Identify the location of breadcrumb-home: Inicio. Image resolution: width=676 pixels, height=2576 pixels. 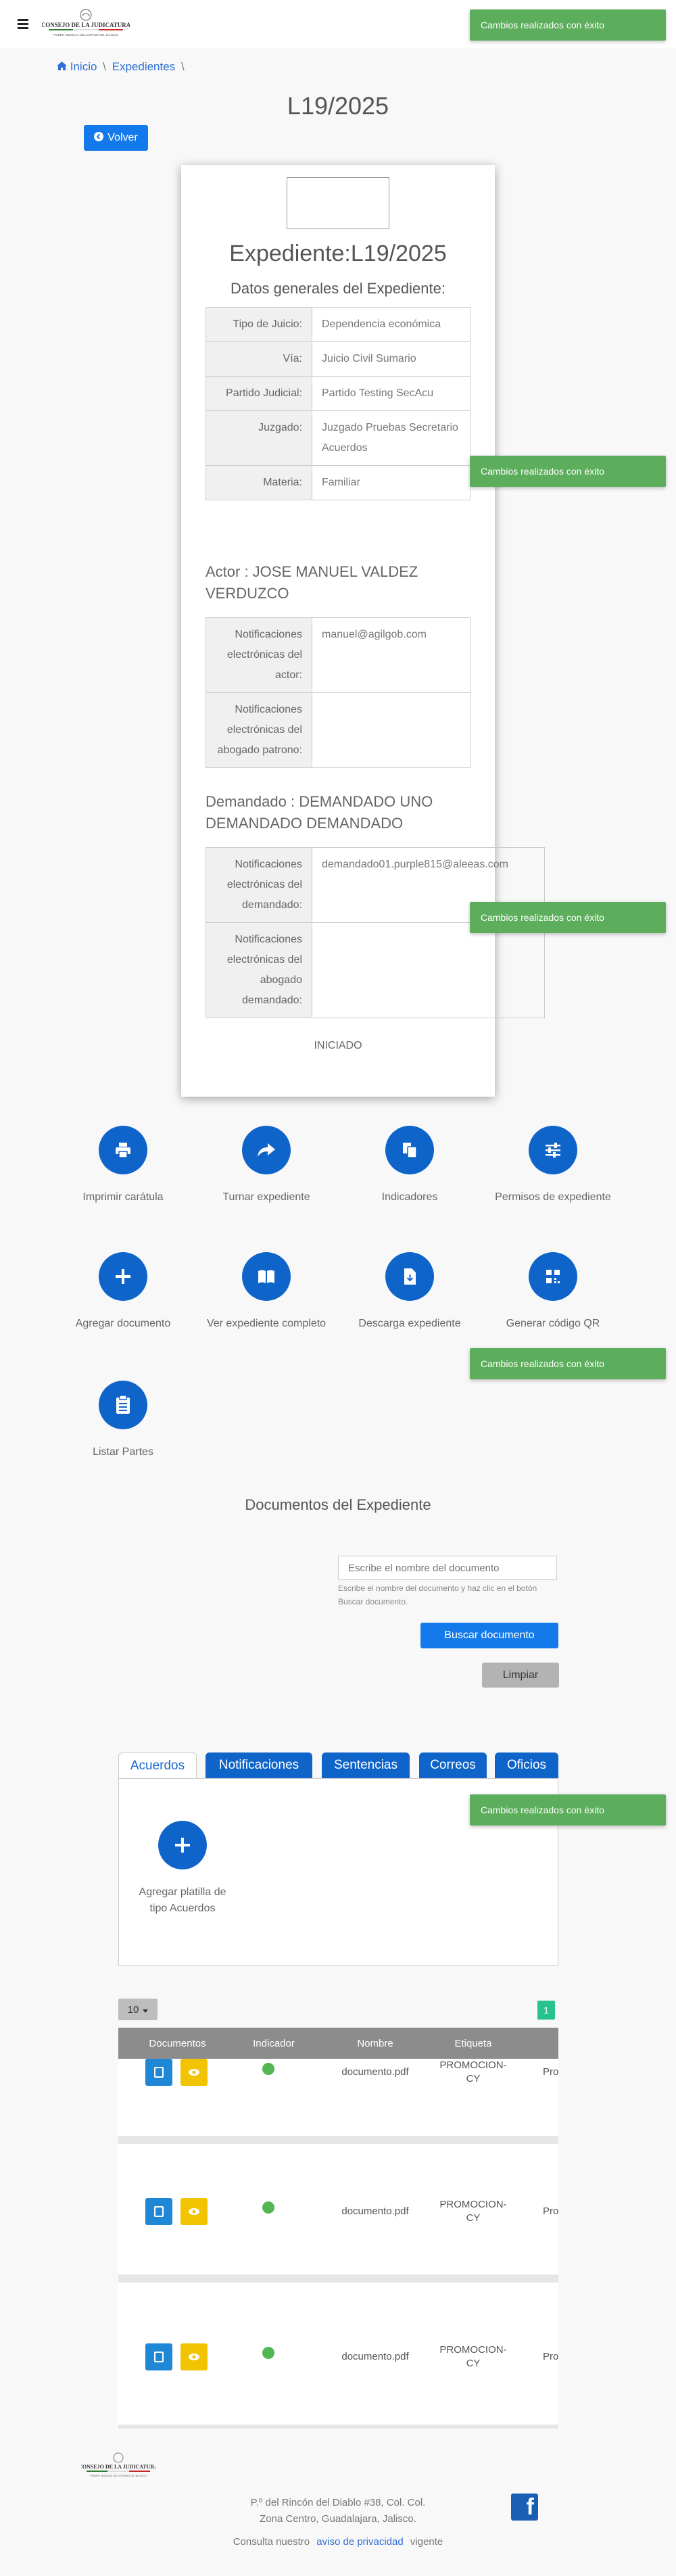
(83, 66).